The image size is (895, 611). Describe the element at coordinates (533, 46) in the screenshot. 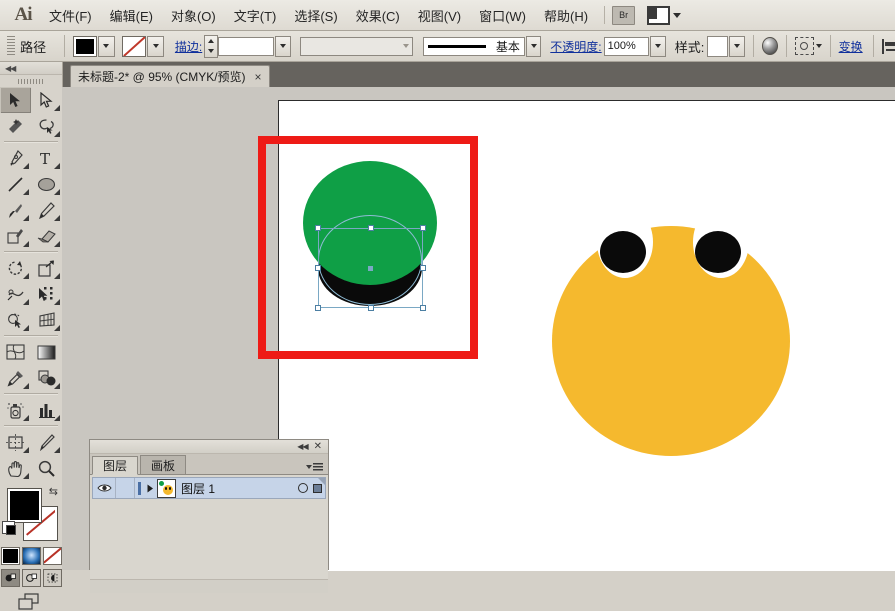

I see `brush-dropdown-button` at that location.